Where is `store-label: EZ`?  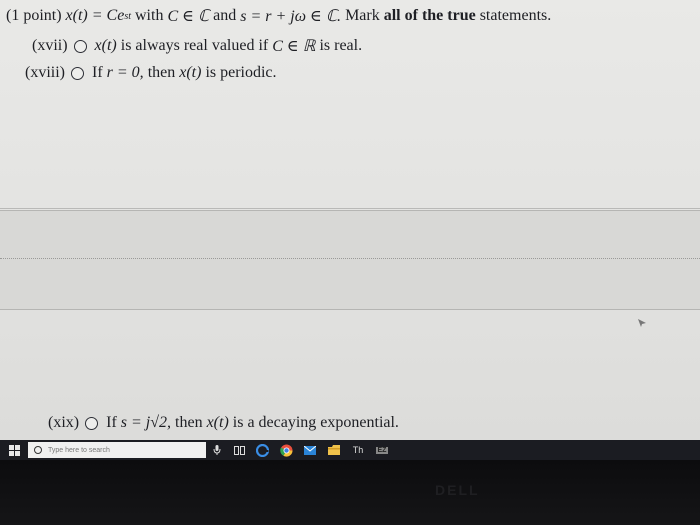
store-label: EZ is located at coordinates (382, 450).